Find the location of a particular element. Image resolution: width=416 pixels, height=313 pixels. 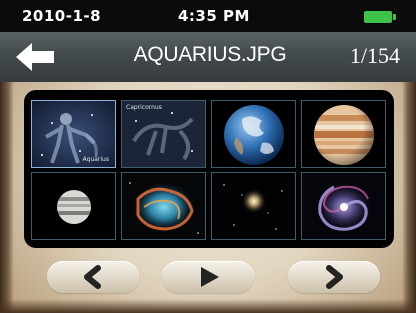

crab-nebula-image is located at coordinates (163, 206).